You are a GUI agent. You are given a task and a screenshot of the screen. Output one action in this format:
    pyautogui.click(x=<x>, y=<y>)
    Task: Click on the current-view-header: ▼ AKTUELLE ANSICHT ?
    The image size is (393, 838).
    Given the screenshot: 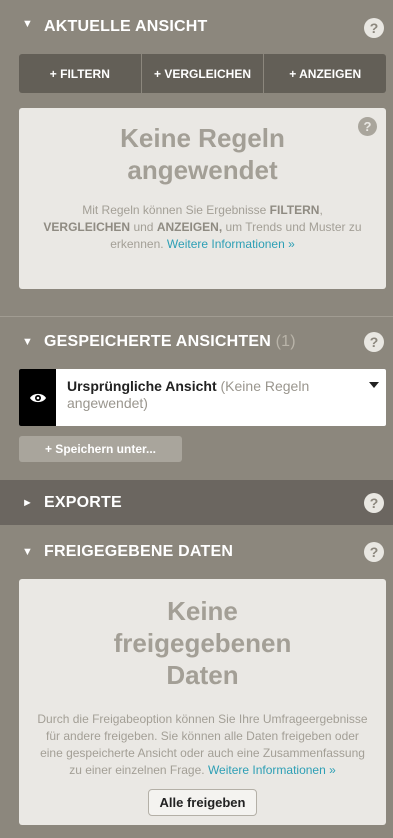 What is the action you would take?
    pyautogui.click(x=196, y=28)
    